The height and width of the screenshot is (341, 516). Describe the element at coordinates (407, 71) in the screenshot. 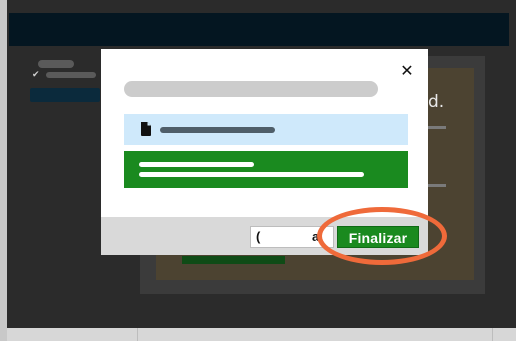

I see `close-icon: ✕` at that location.